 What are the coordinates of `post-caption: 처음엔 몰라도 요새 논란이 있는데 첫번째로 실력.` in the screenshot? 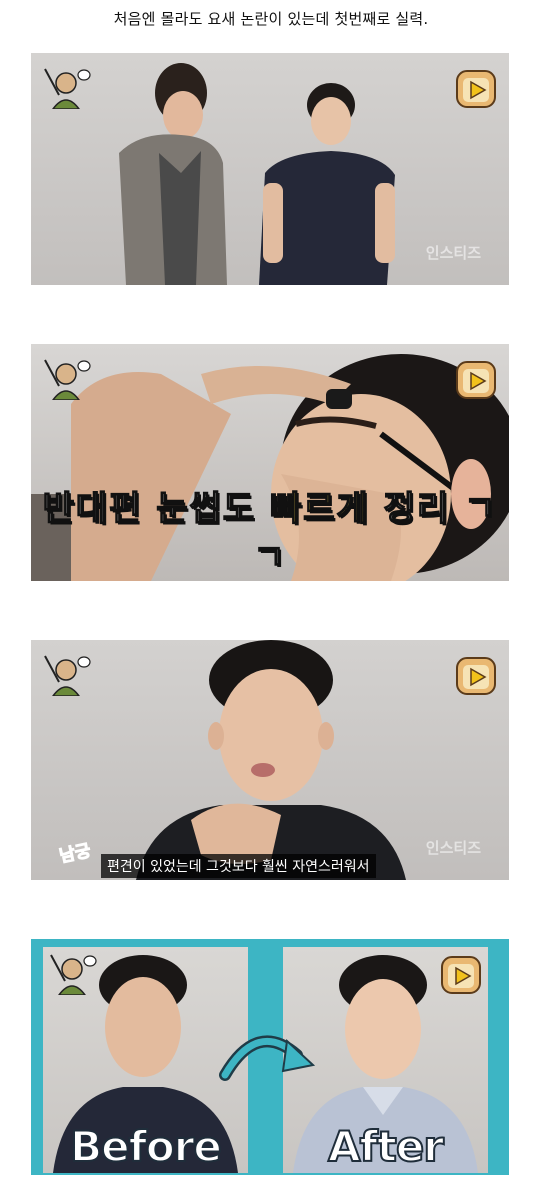 It's located at (271, 19).